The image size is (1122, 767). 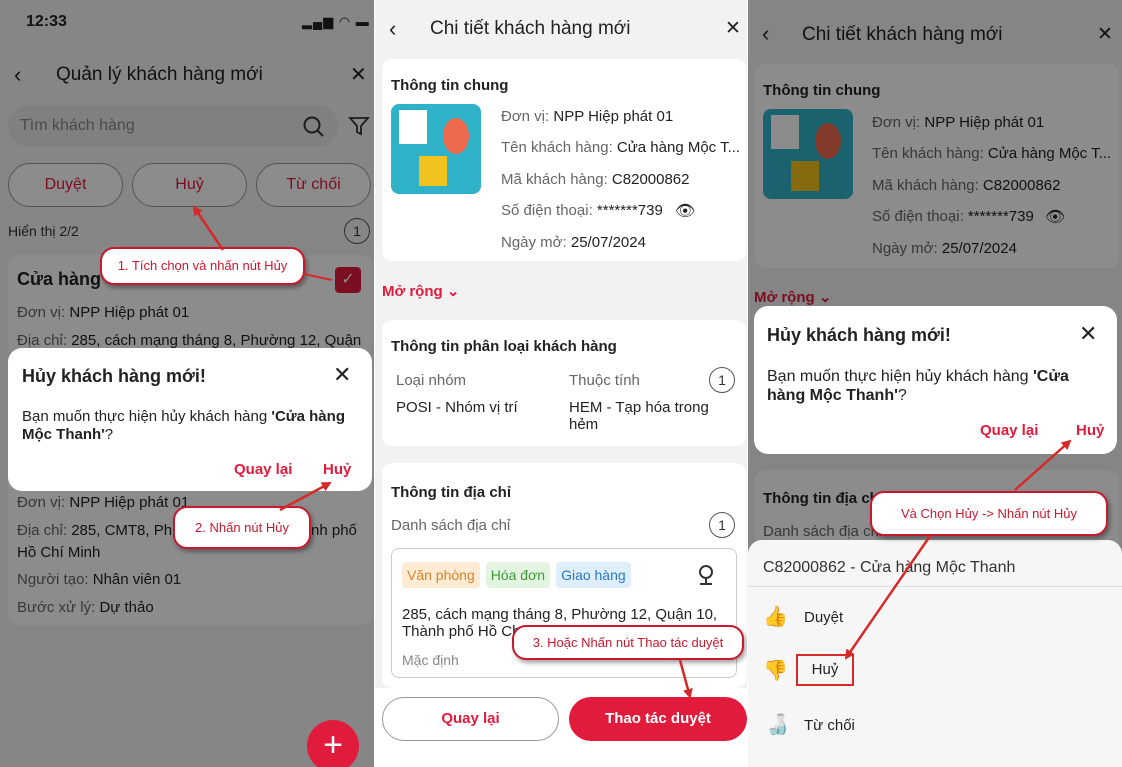 I want to click on sheet-item-reject: 🍶 Từ chối, so click(x=933, y=726).